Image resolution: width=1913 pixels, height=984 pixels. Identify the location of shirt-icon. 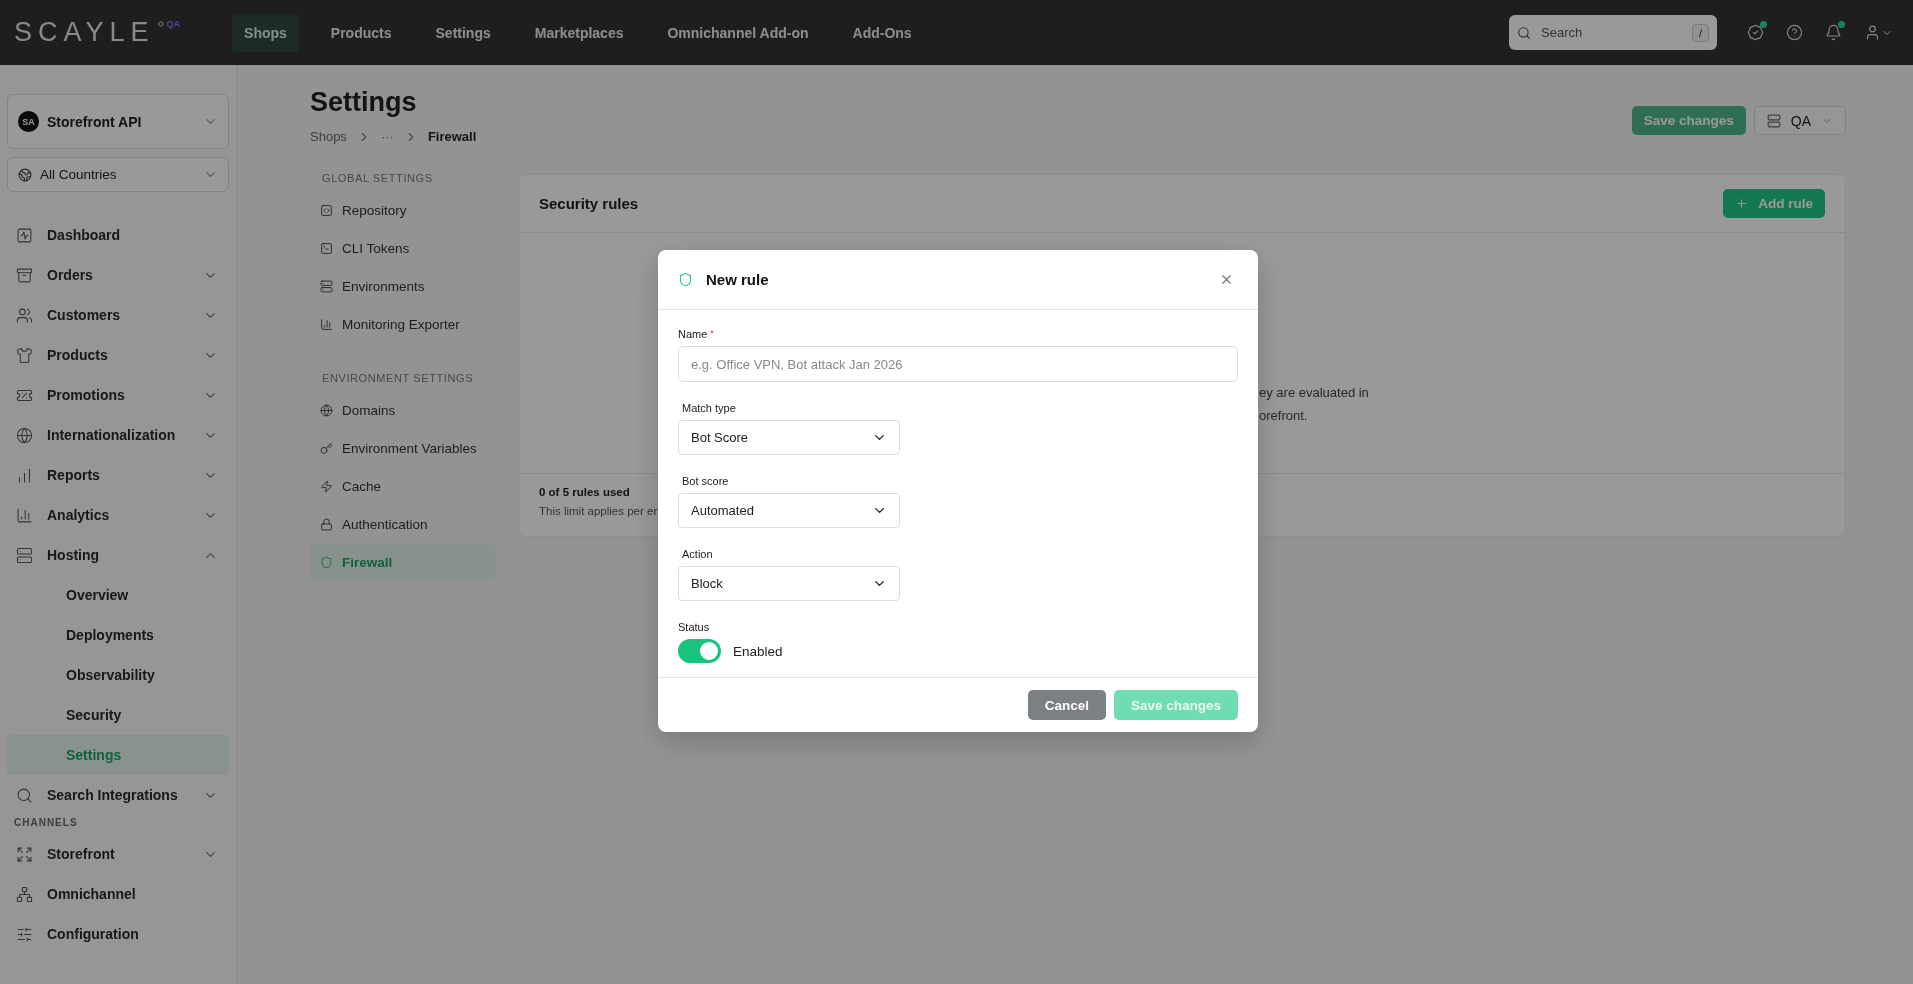
(24, 355).